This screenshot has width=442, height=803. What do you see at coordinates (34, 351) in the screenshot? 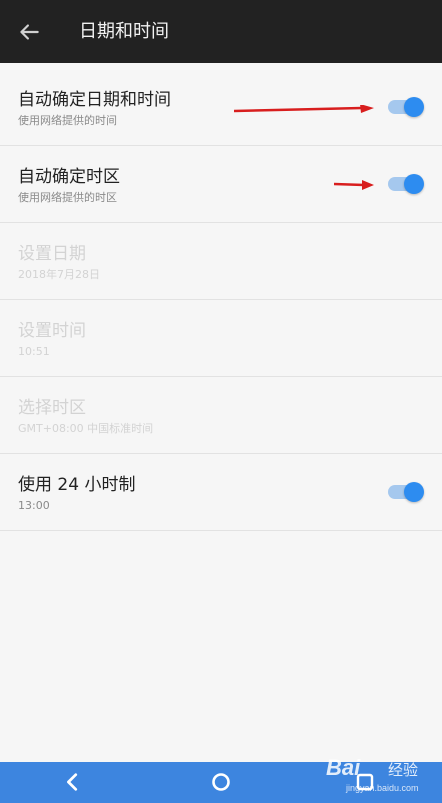
I see `setting-subtitle: 10:51` at bounding box center [34, 351].